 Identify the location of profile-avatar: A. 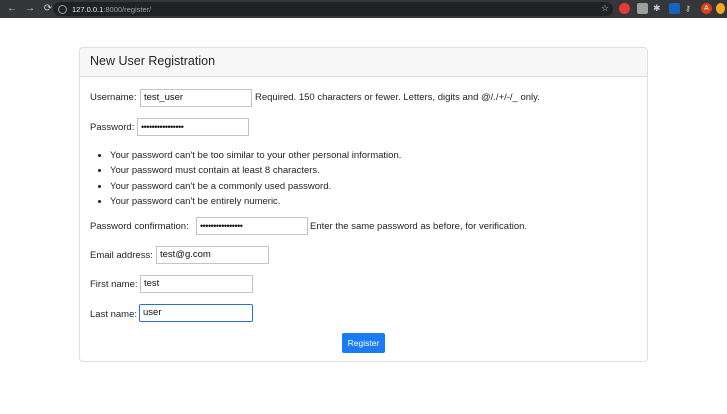
(706, 8).